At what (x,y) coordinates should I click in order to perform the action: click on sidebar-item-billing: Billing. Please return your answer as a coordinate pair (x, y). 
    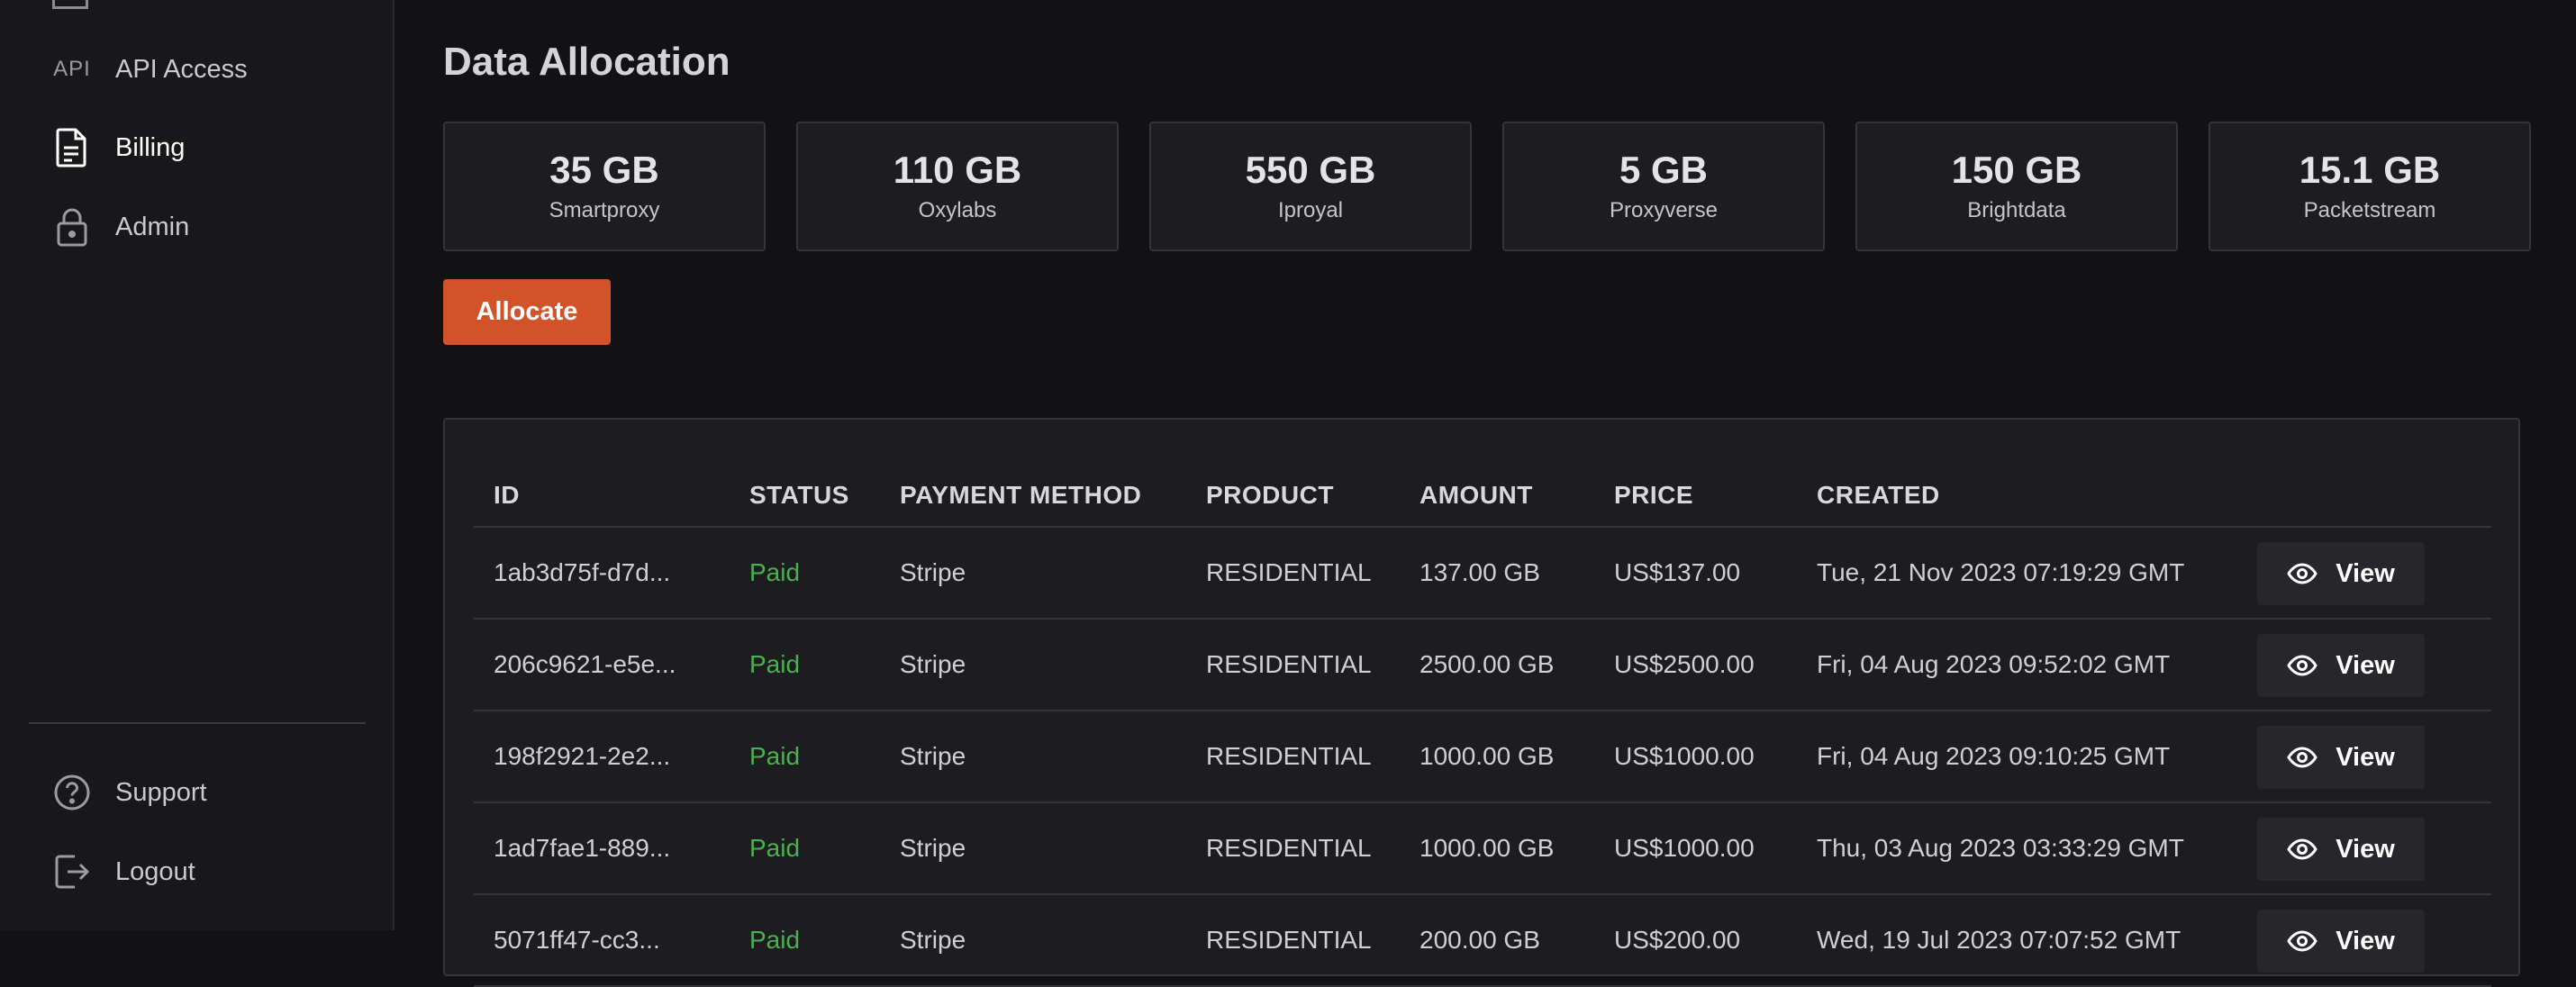
    Looking at the image, I should click on (203, 148).